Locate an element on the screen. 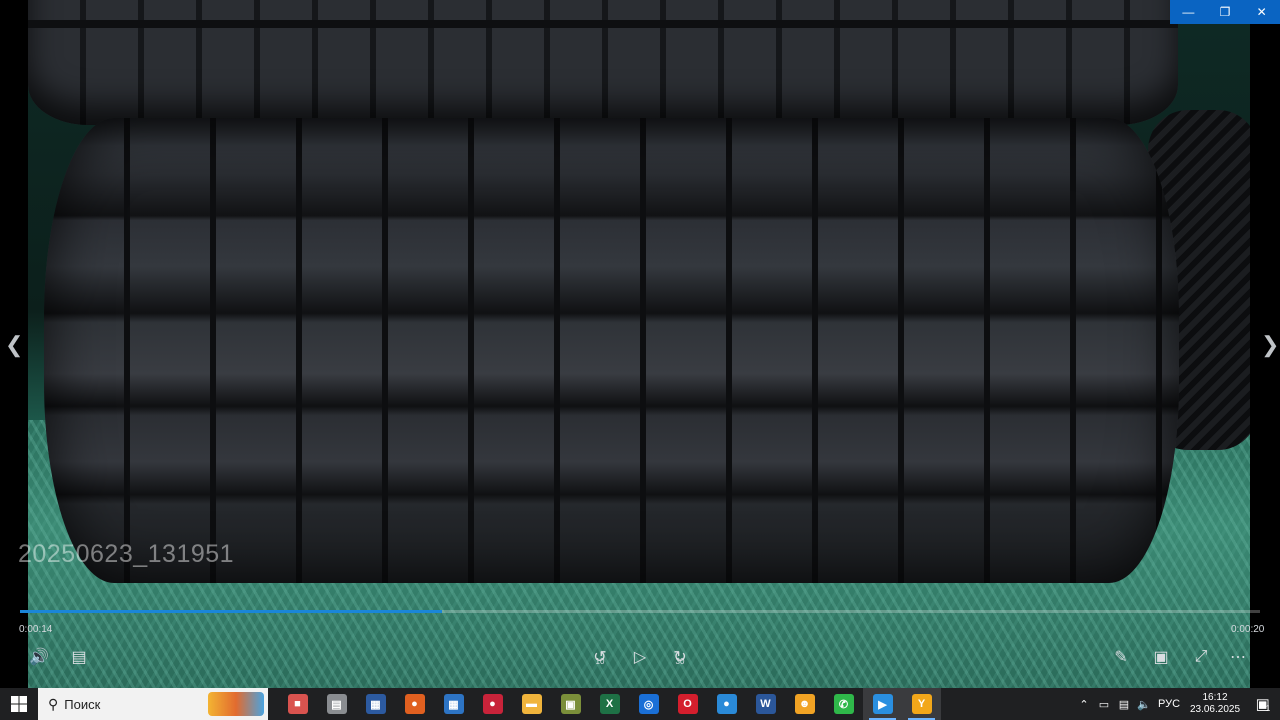  video-title: 20250623_131951 is located at coordinates (126, 554).